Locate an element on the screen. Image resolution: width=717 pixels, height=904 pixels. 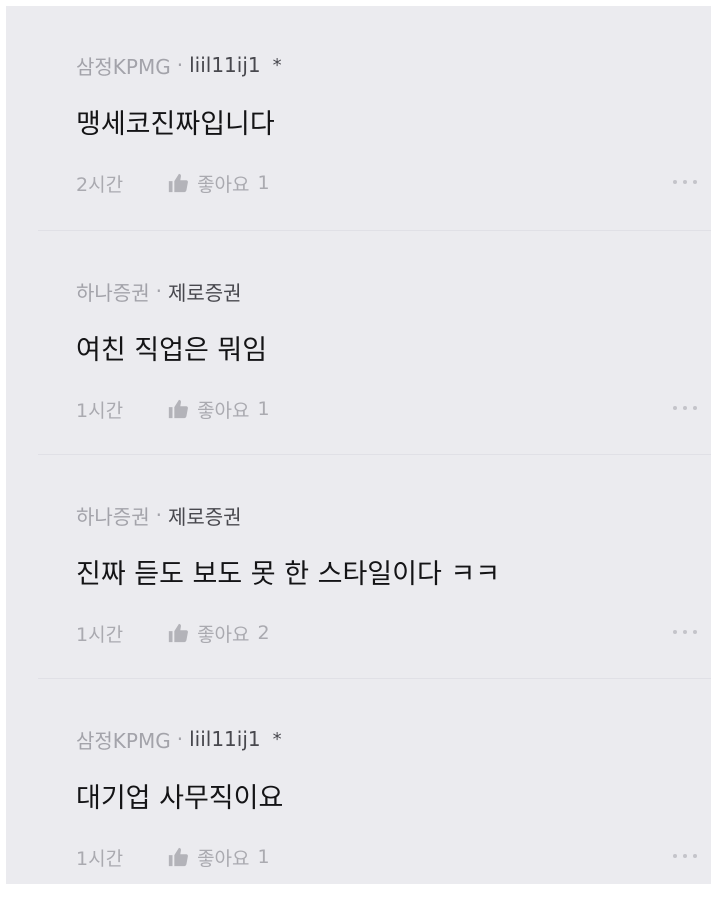
comment-footer: 1시간 좋아요 2 is located at coordinates (173, 633).